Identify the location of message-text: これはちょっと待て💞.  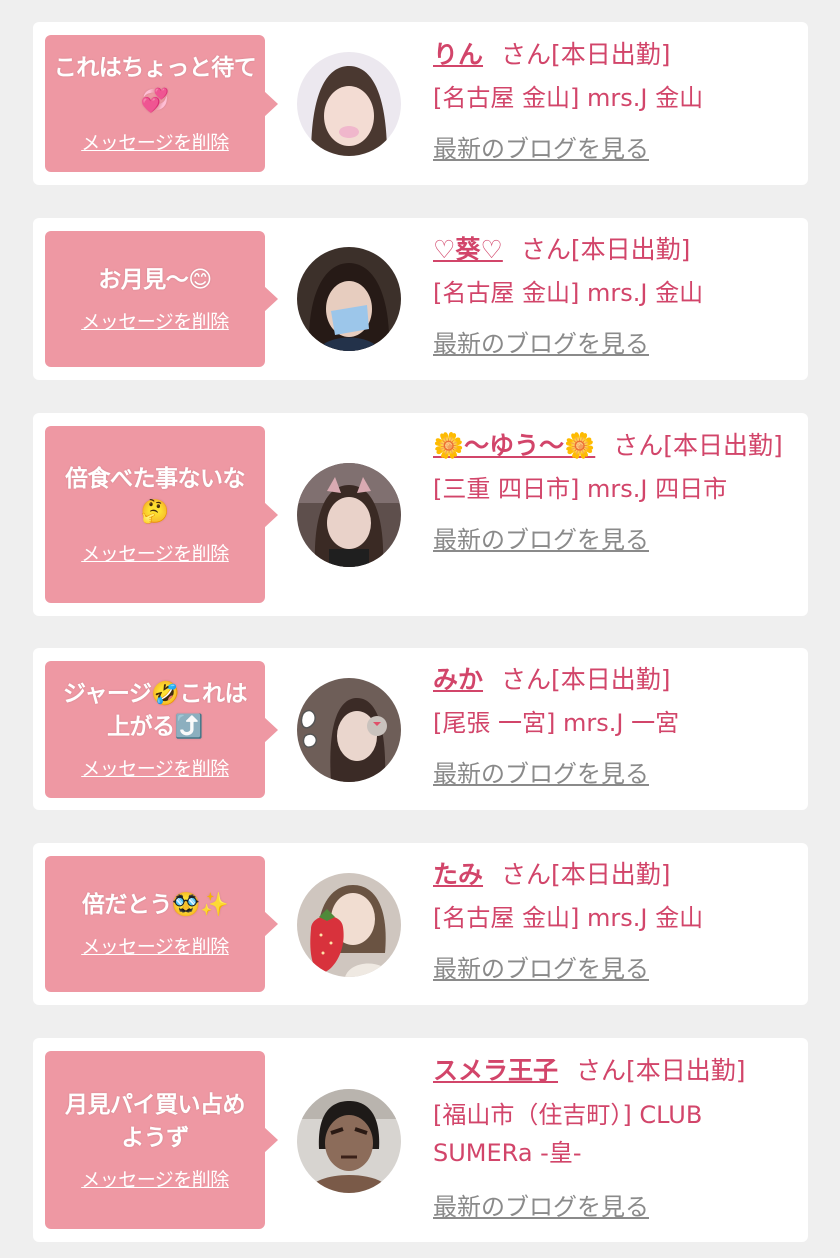
(155, 84).